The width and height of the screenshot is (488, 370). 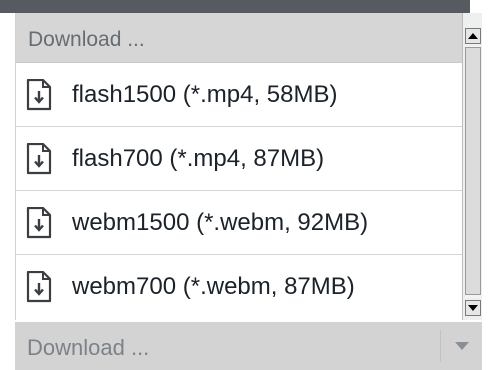 I want to click on list-item-label: flash1500 (*.mp4, 58MB), so click(x=205, y=94).